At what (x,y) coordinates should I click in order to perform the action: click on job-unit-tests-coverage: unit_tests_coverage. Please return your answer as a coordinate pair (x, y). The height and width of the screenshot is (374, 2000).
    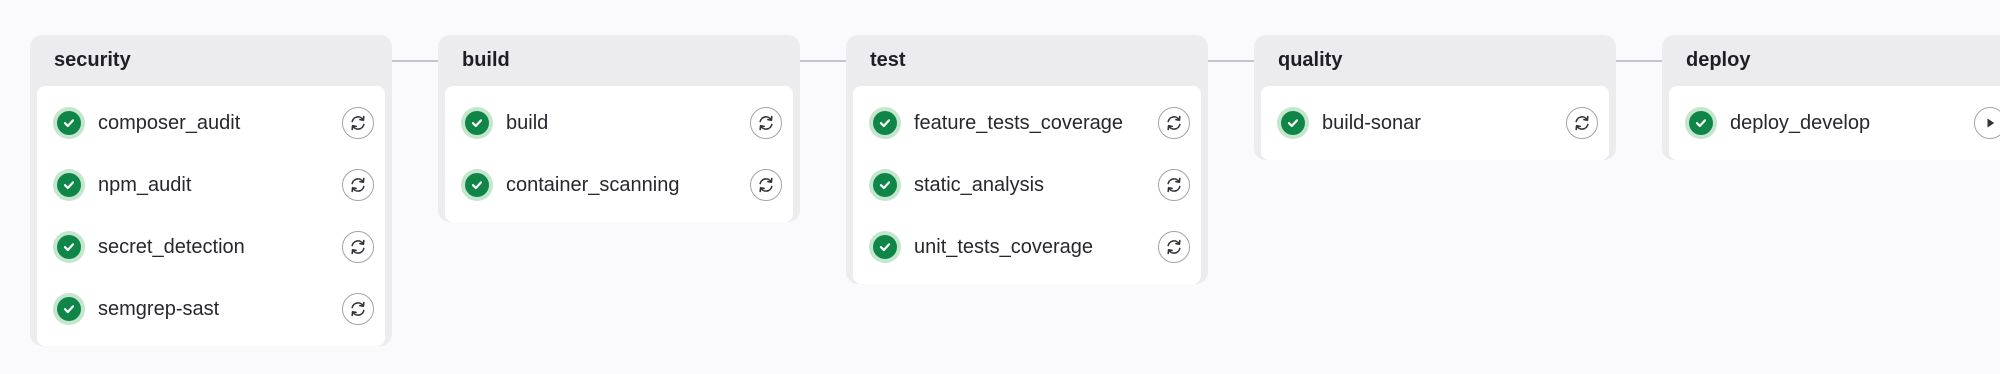
    Looking at the image, I should click on (1027, 247).